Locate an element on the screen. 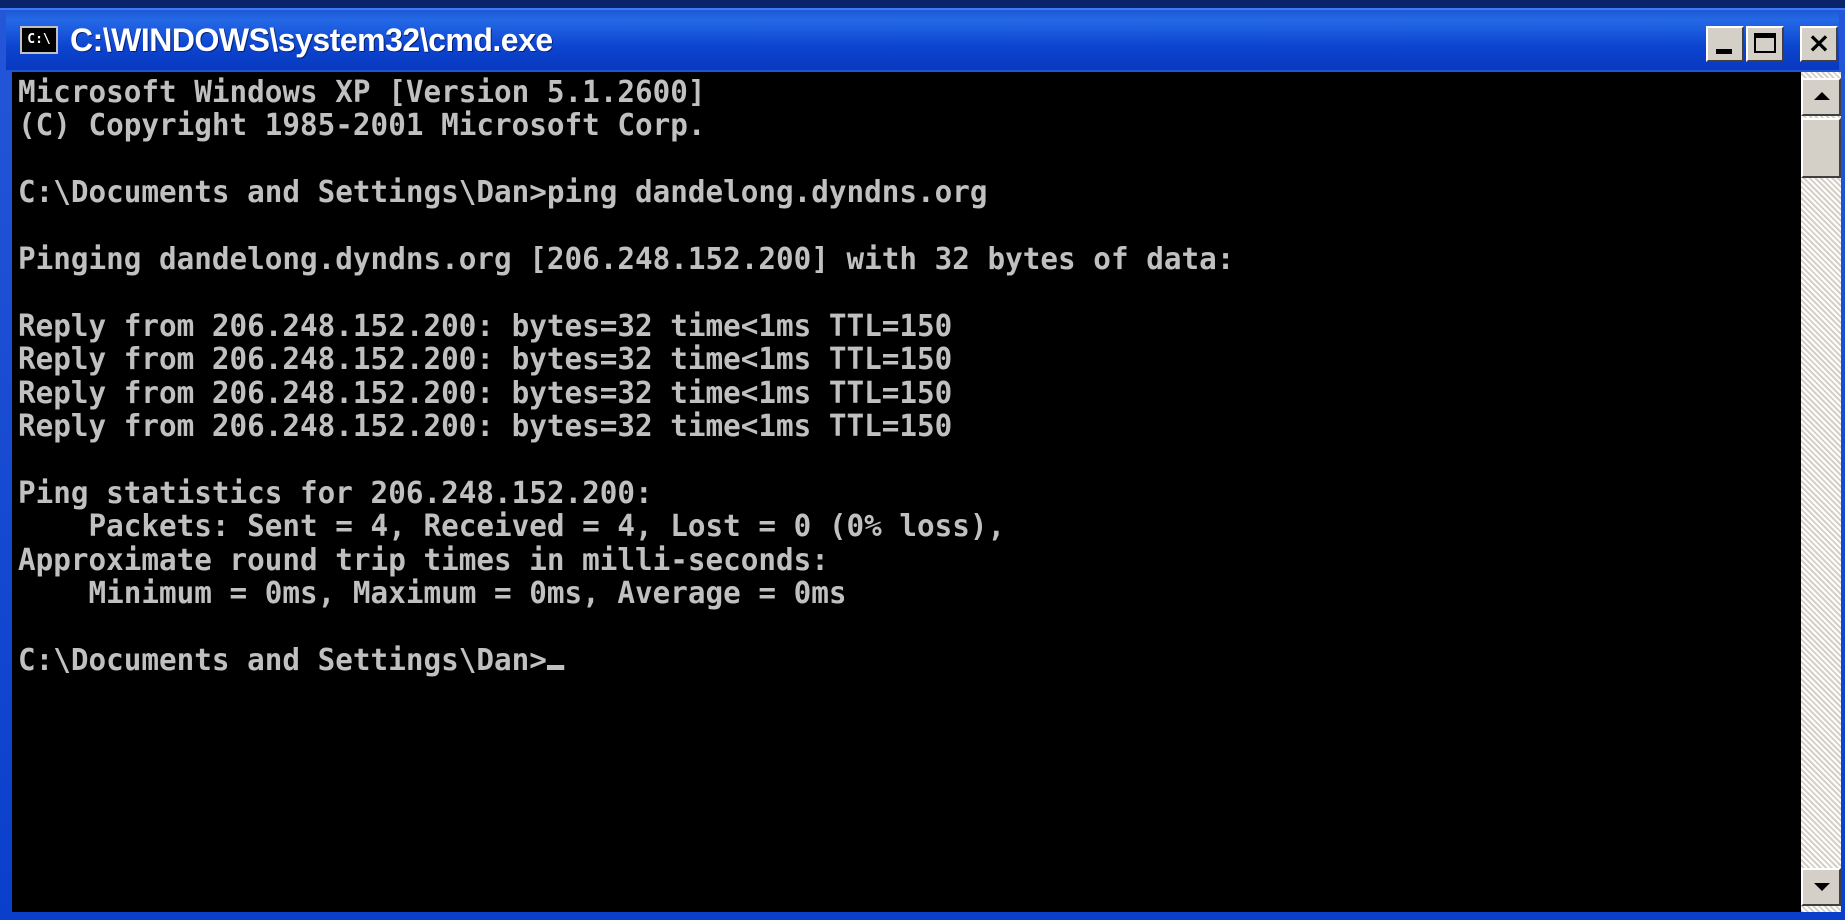 This screenshot has width=1845, height=920. close-icon: × is located at coordinates (1819, 42).